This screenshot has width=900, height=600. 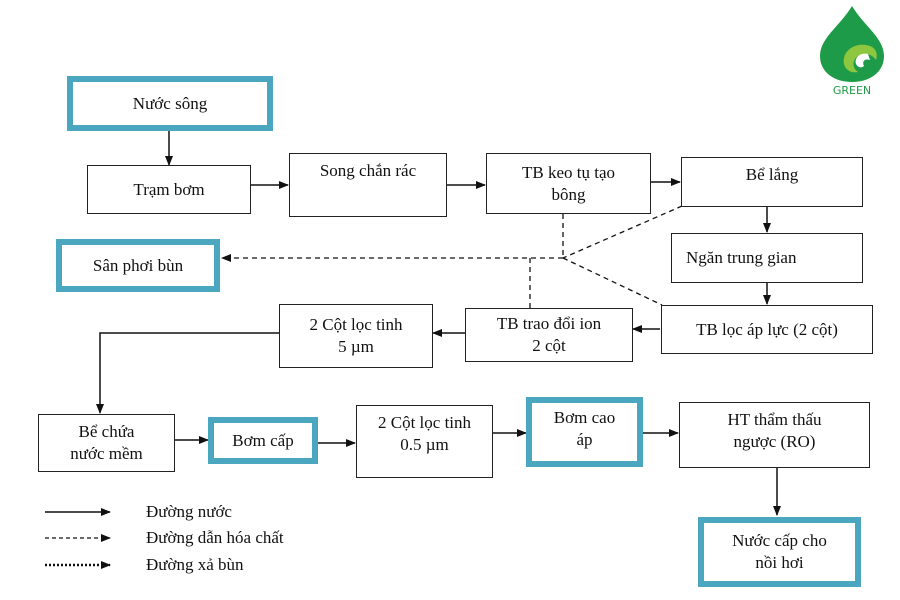 I want to click on legend-dotted-label: Đường xả bùn, so click(x=195, y=564).